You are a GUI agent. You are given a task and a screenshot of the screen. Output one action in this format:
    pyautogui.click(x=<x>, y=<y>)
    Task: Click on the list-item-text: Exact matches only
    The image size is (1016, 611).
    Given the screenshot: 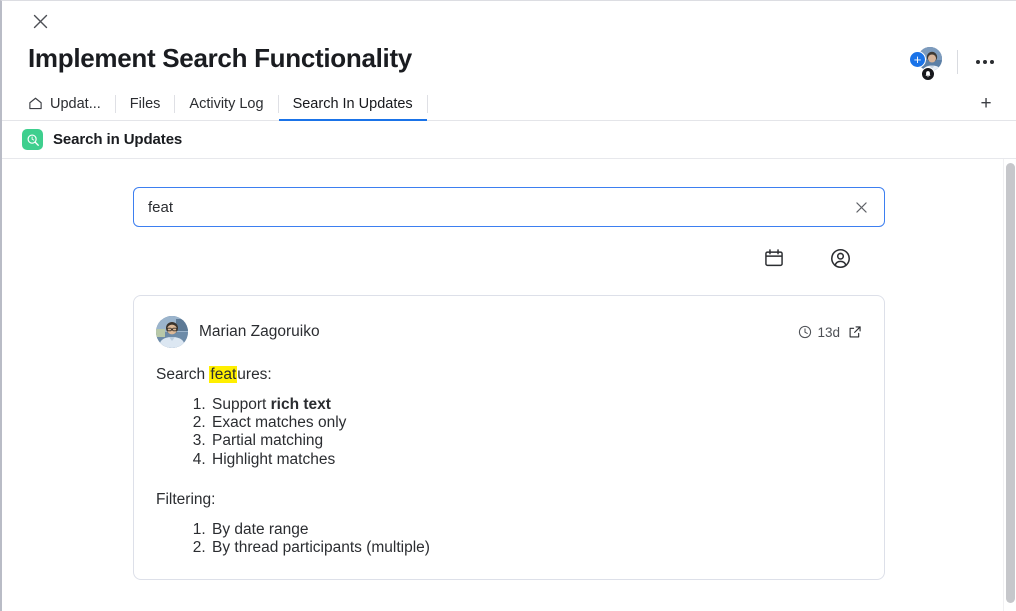 What is the action you would take?
    pyautogui.click(x=279, y=423)
    